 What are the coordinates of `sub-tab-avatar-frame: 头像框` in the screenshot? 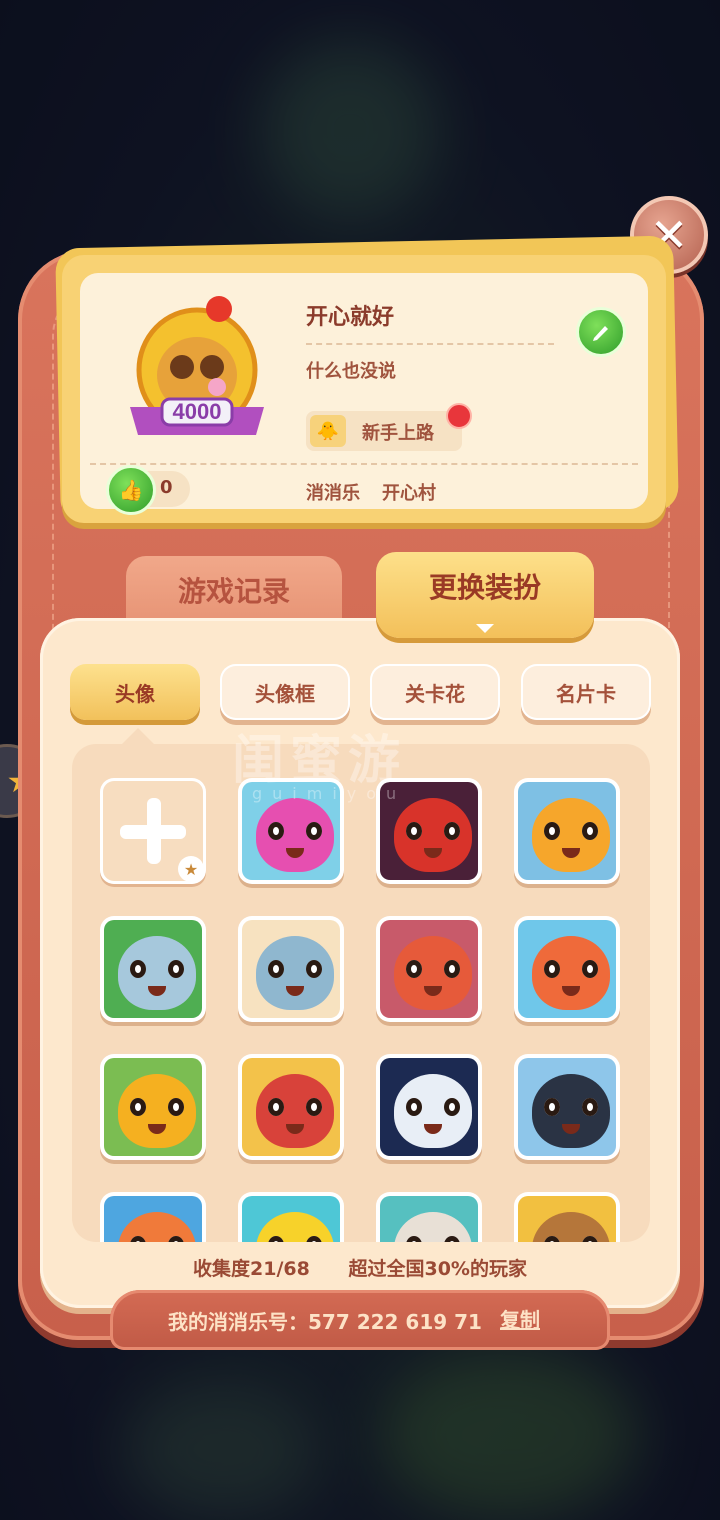 It's located at (285, 692).